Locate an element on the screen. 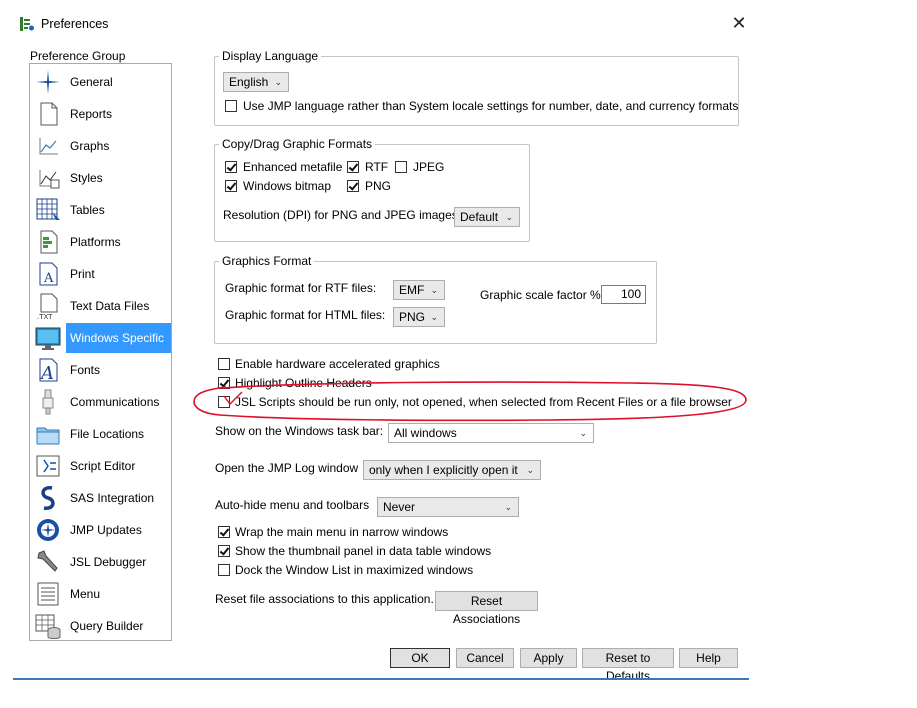 The image size is (917, 708). apply-button: Apply is located at coordinates (548, 658).